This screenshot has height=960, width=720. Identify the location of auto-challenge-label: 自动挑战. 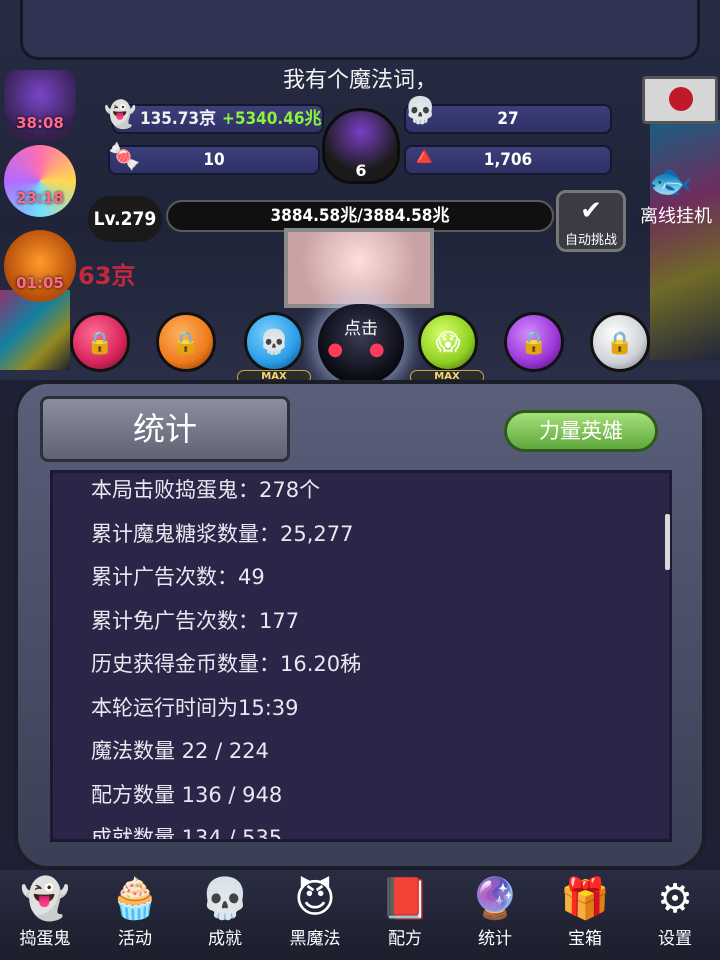
(590, 240).